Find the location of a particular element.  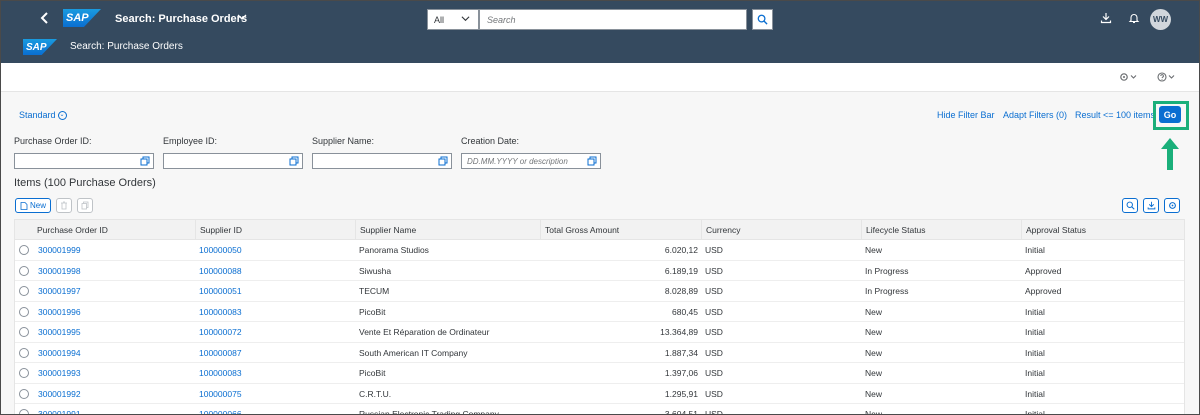

lifecycle-status-cell: In Progress is located at coordinates (887, 270).